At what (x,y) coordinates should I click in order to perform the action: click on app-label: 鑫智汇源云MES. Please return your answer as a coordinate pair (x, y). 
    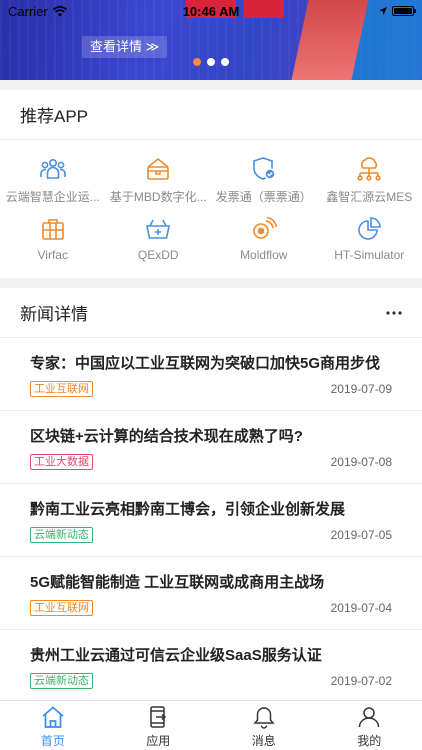
    Looking at the image, I should click on (369, 197).